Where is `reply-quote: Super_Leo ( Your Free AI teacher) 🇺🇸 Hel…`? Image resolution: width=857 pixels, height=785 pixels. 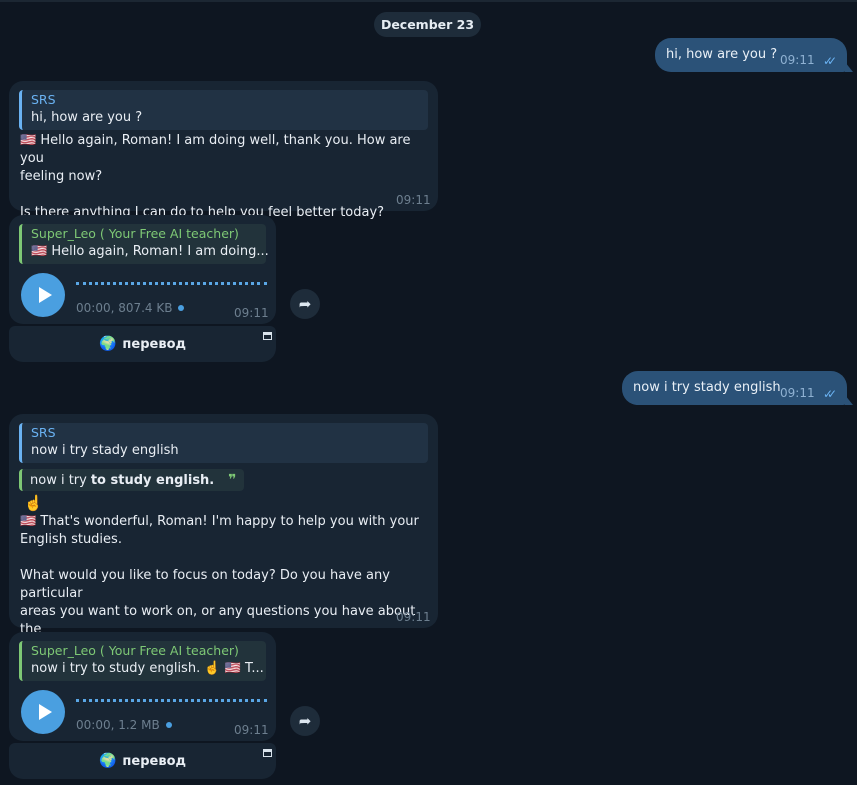 reply-quote: Super_Leo ( Your Free AI teacher) 🇺🇸 Hel… is located at coordinates (144, 244).